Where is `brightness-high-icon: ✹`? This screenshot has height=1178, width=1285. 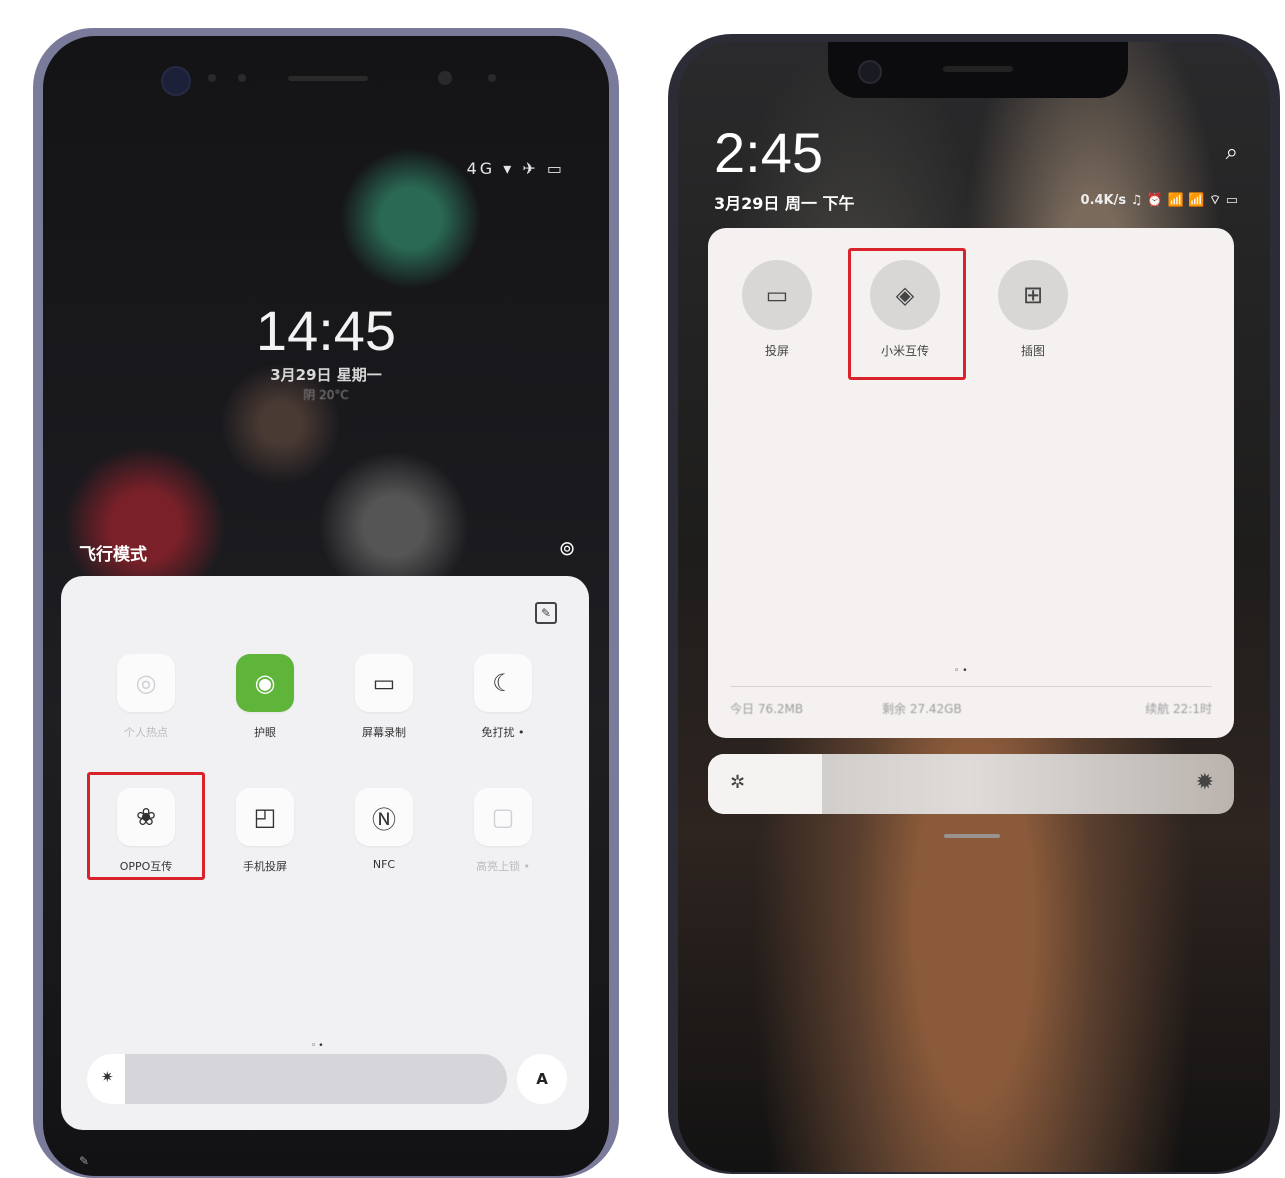
brightness-high-icon: ✹ is located at coordinates (1204, 782).